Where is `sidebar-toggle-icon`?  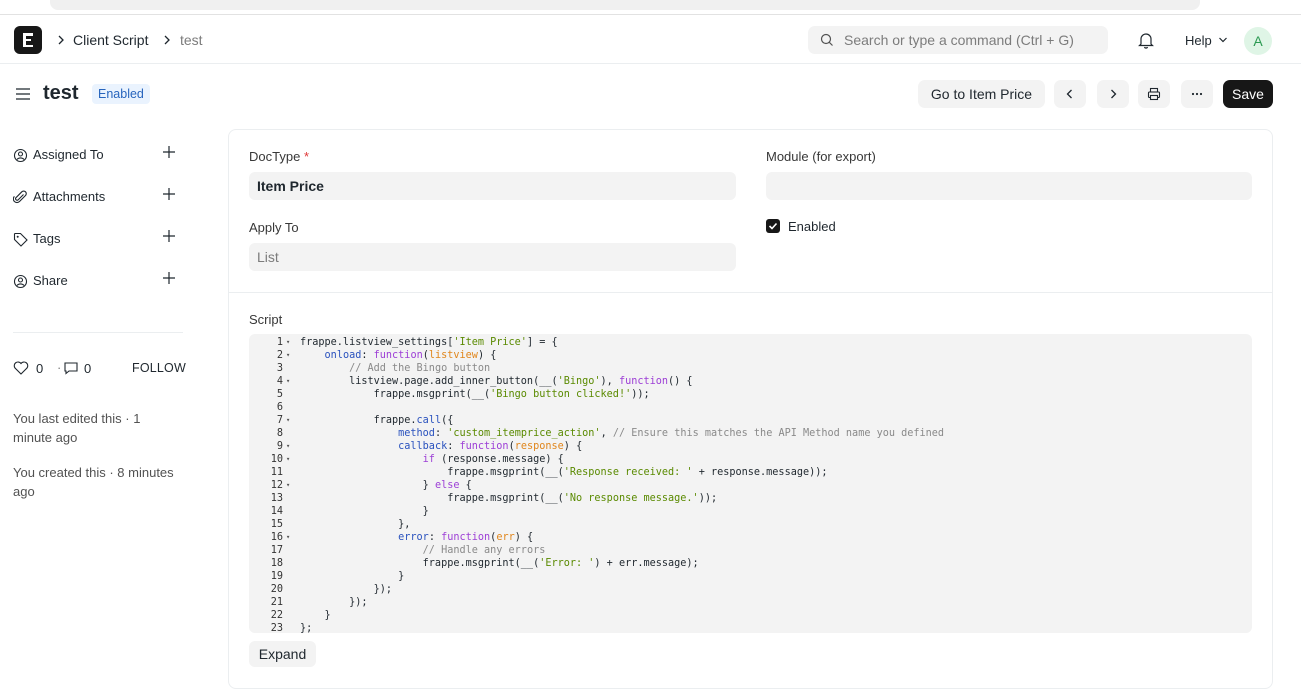
sidebar-toggle-icon is located at coordinates (23, 94).